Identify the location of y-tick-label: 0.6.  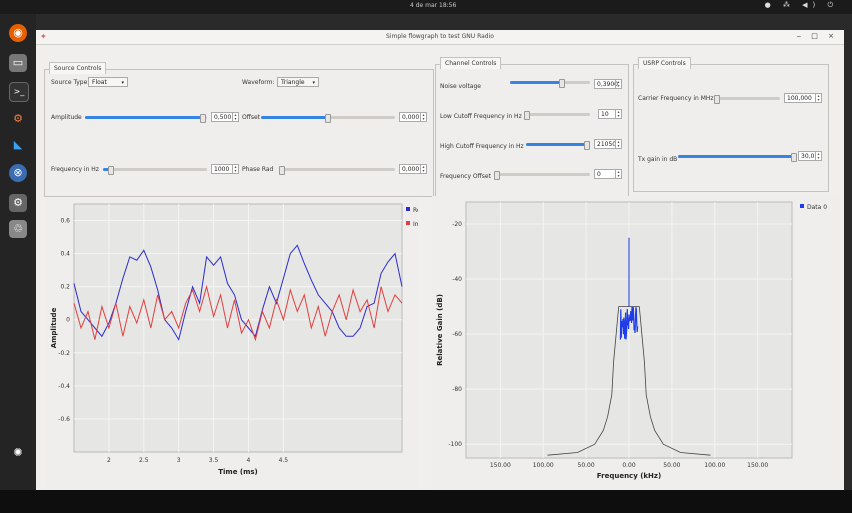
(65, 221).